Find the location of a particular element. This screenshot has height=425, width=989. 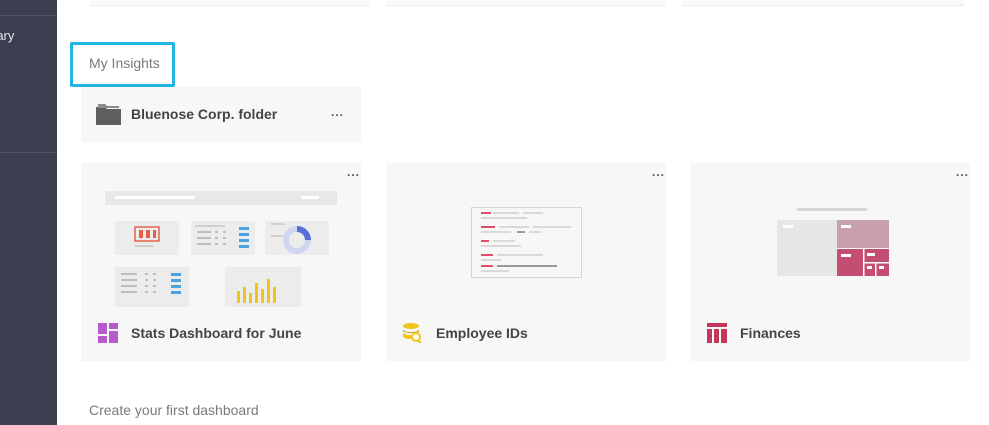

insight-card-employee-ids: ... Employee IDs is located at coordinates (526, 262).